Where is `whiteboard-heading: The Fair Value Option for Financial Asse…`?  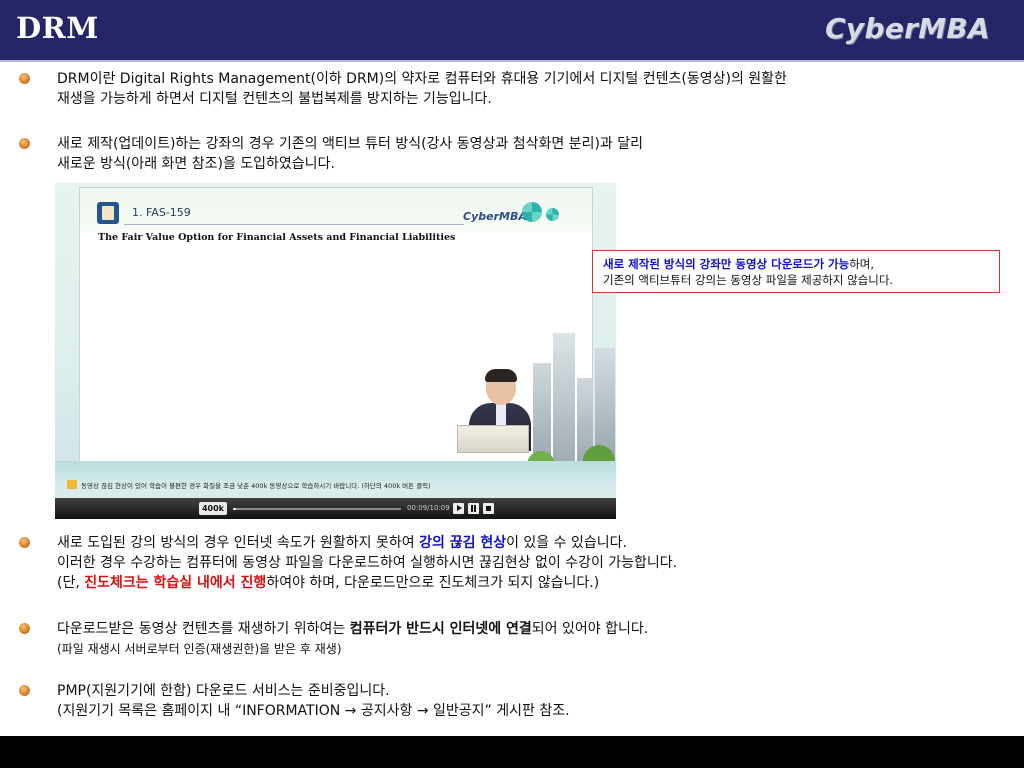 whiteboard-heading: The Fair Value Option for Financial Asse… is located at coordinates (277, 237).